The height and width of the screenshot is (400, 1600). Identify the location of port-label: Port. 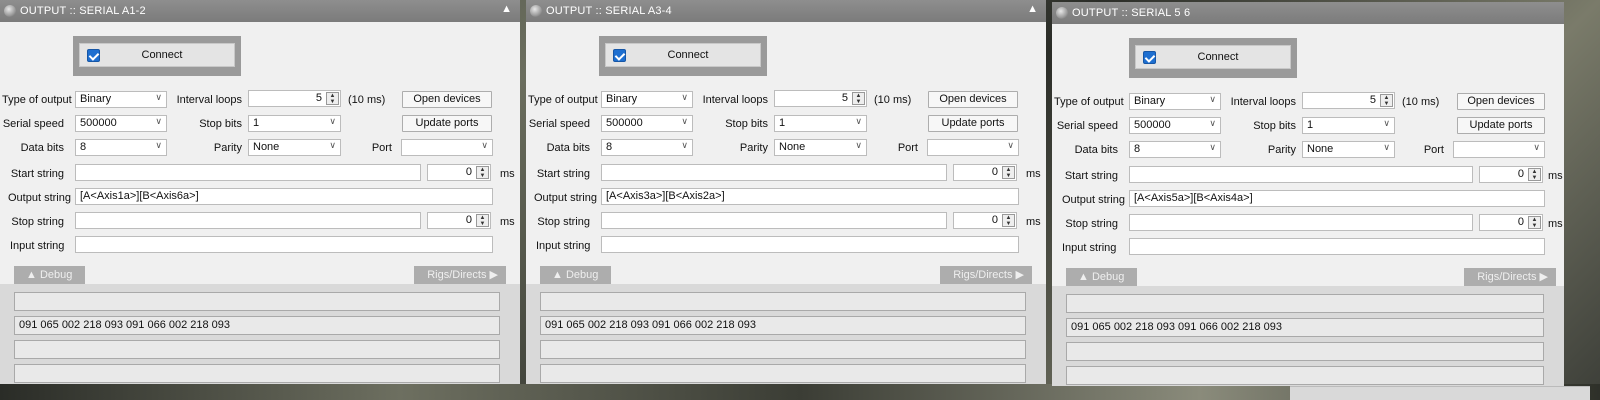
(381, 148).